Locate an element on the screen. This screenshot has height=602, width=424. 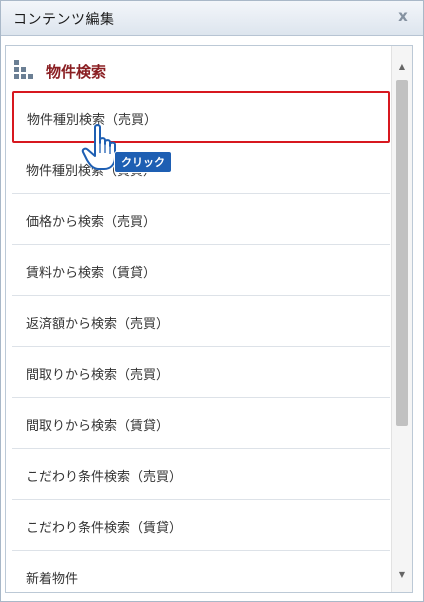
dialog-titlebar: コンテンツ編集 x is located at coordinates (212, 18).